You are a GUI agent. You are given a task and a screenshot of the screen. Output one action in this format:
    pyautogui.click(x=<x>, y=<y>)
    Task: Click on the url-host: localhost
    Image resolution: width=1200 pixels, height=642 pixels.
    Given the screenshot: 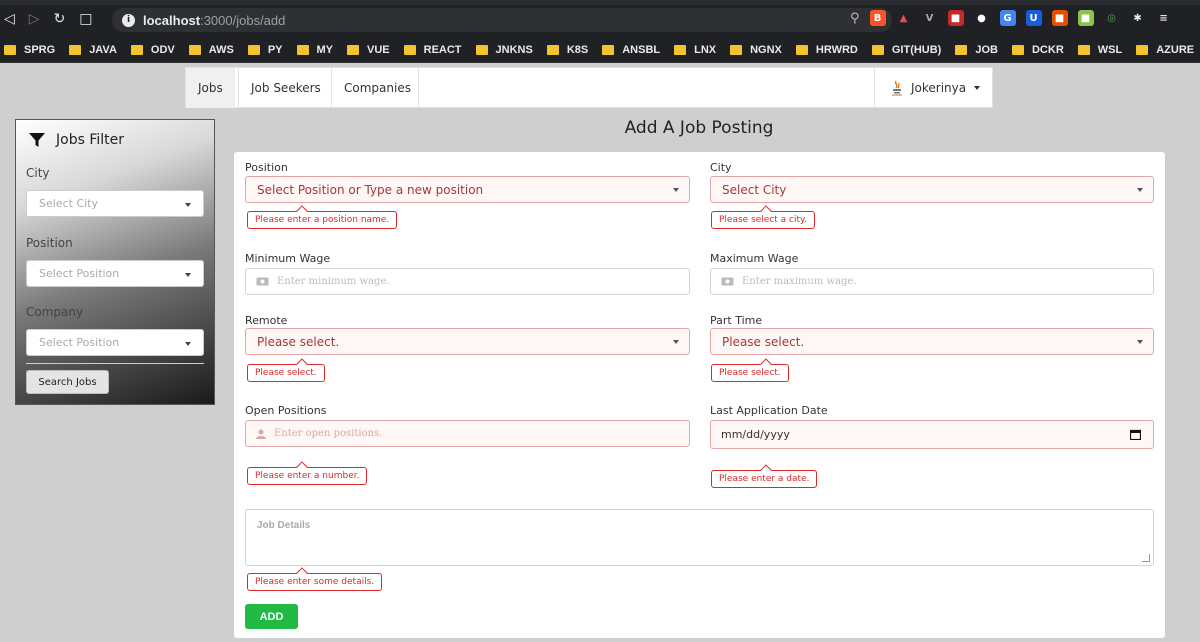 What is the action you would take?
    pyautogui.click(x=172, y=20)
    